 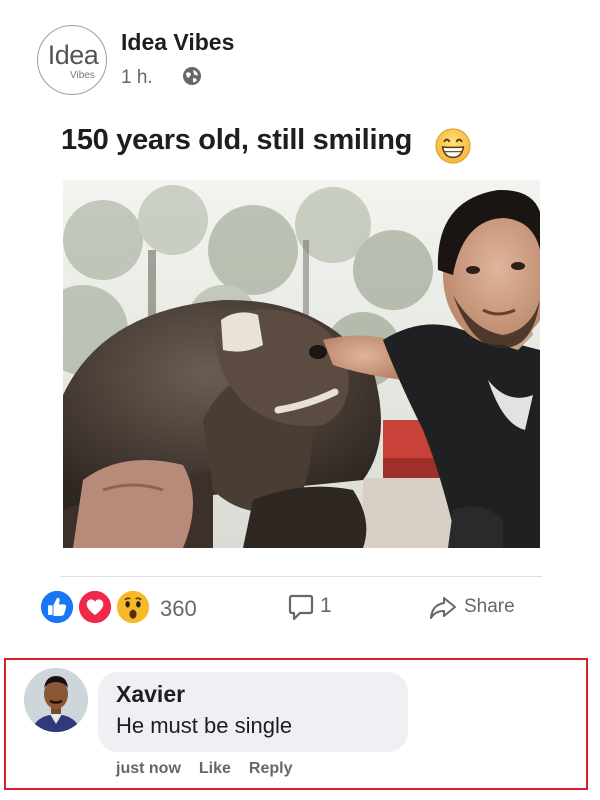 I want to click on post-timestamp: 1 h., so click(x=137, y=78).